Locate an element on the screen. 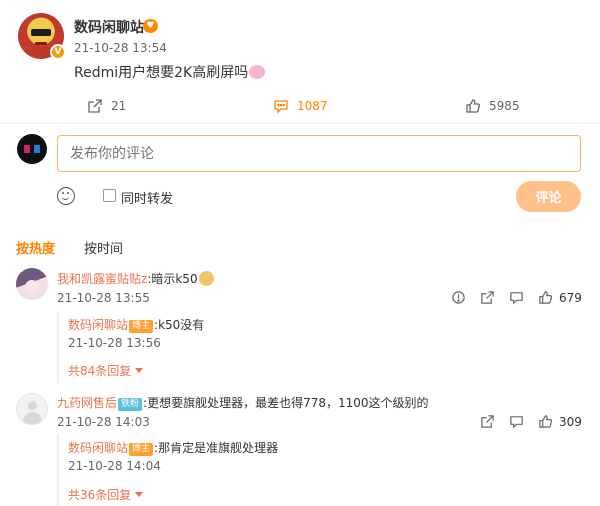 This screenshot has height=506, width=600. reply-timestamp: 21-10-28 13:56 is located at coordinates (114, 343).